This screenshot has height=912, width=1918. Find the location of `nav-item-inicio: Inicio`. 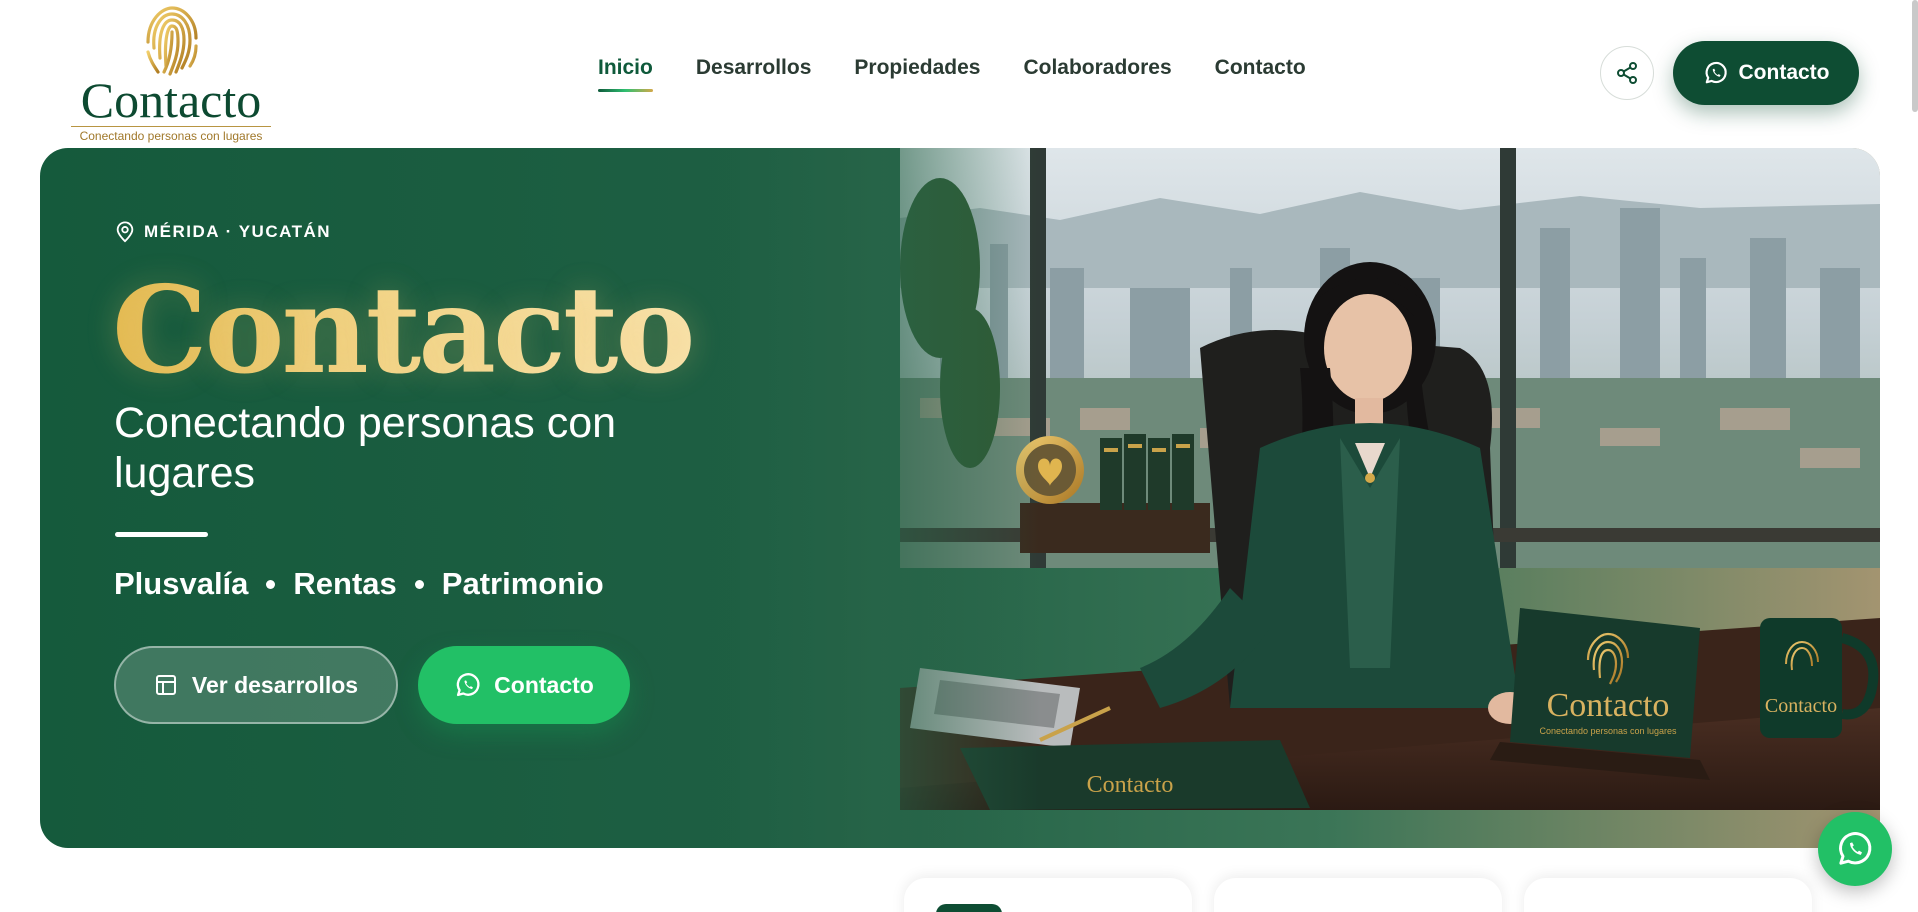

nav-item-inicio: Inicio is located at coordinates (625, 74).